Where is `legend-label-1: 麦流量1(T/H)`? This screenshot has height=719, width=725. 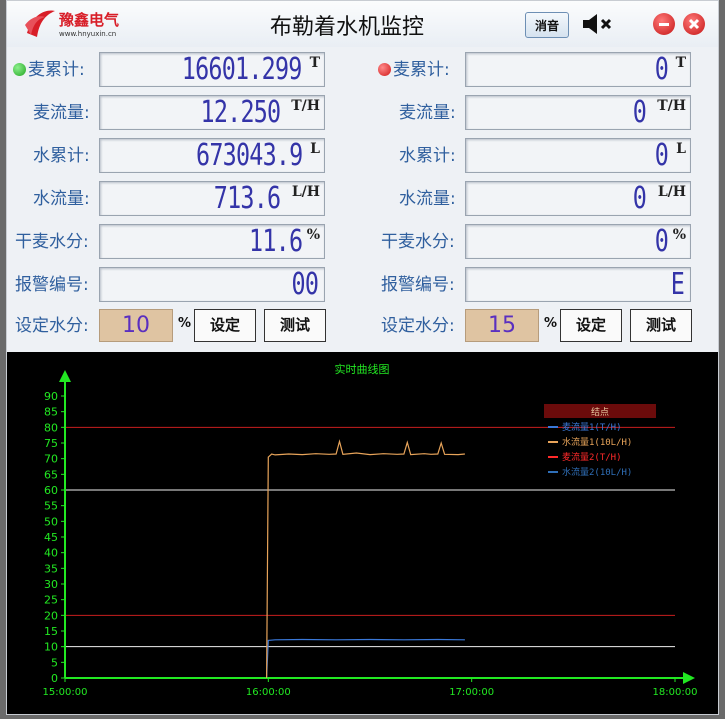 legend-label-1: 麦流量1(T/H) is located at coordinates (592, 427).